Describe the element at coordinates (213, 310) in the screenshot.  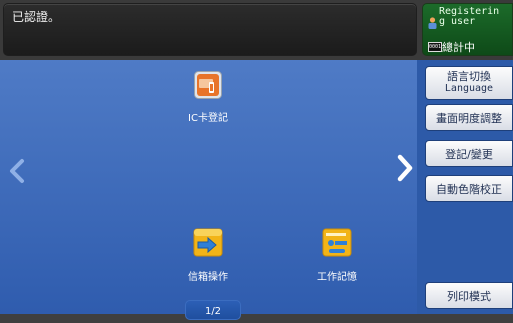
I see `page-indicator: 1/2` at that location.